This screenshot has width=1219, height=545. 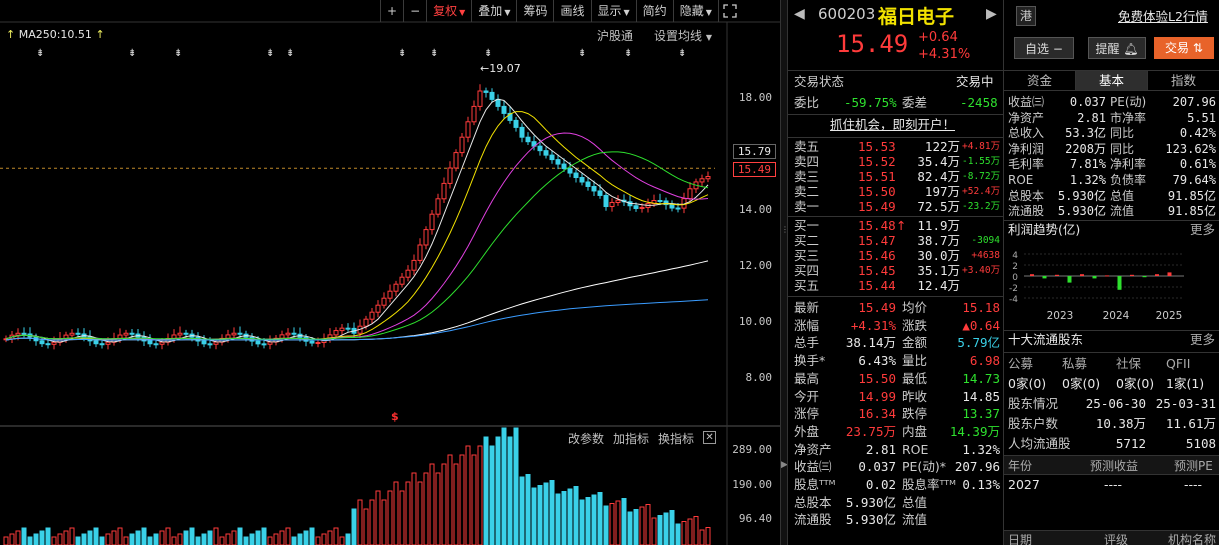 What do you see at coordinates (1087, 164) in the screenshot?
I see `fund-value: 7.81%` at bounding box center [1087, 164].